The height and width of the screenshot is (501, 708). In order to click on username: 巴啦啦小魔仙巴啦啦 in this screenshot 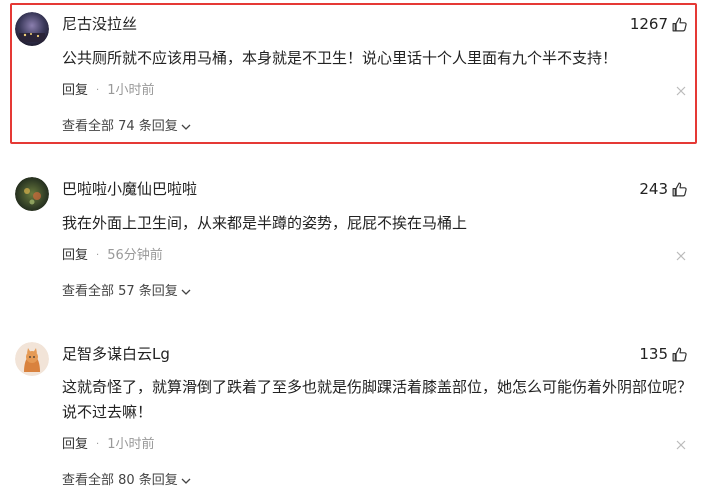, I will do `click(129, 189)`.